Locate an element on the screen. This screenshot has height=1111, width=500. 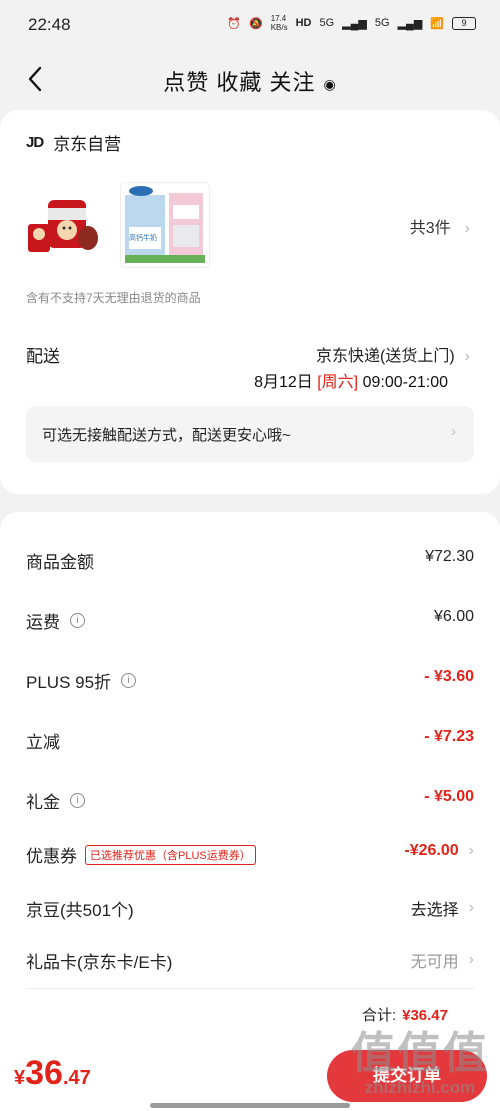
plus-discount-row: PLUS 95折 i - ¥3.60 is located at coordinates (250, 680).